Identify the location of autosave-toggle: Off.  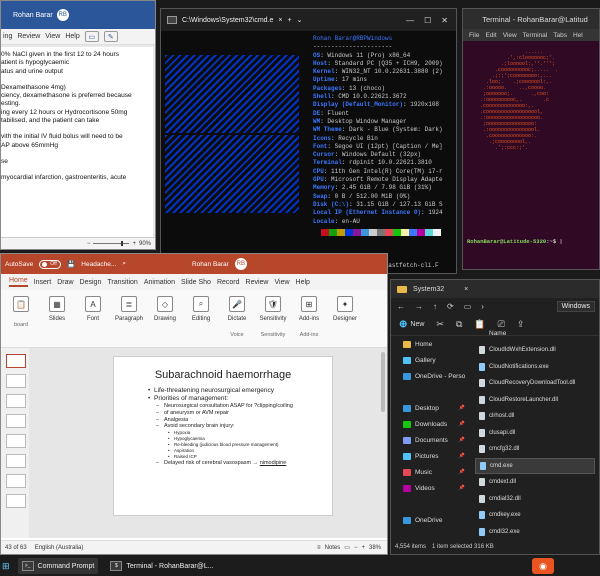
(50, 264).